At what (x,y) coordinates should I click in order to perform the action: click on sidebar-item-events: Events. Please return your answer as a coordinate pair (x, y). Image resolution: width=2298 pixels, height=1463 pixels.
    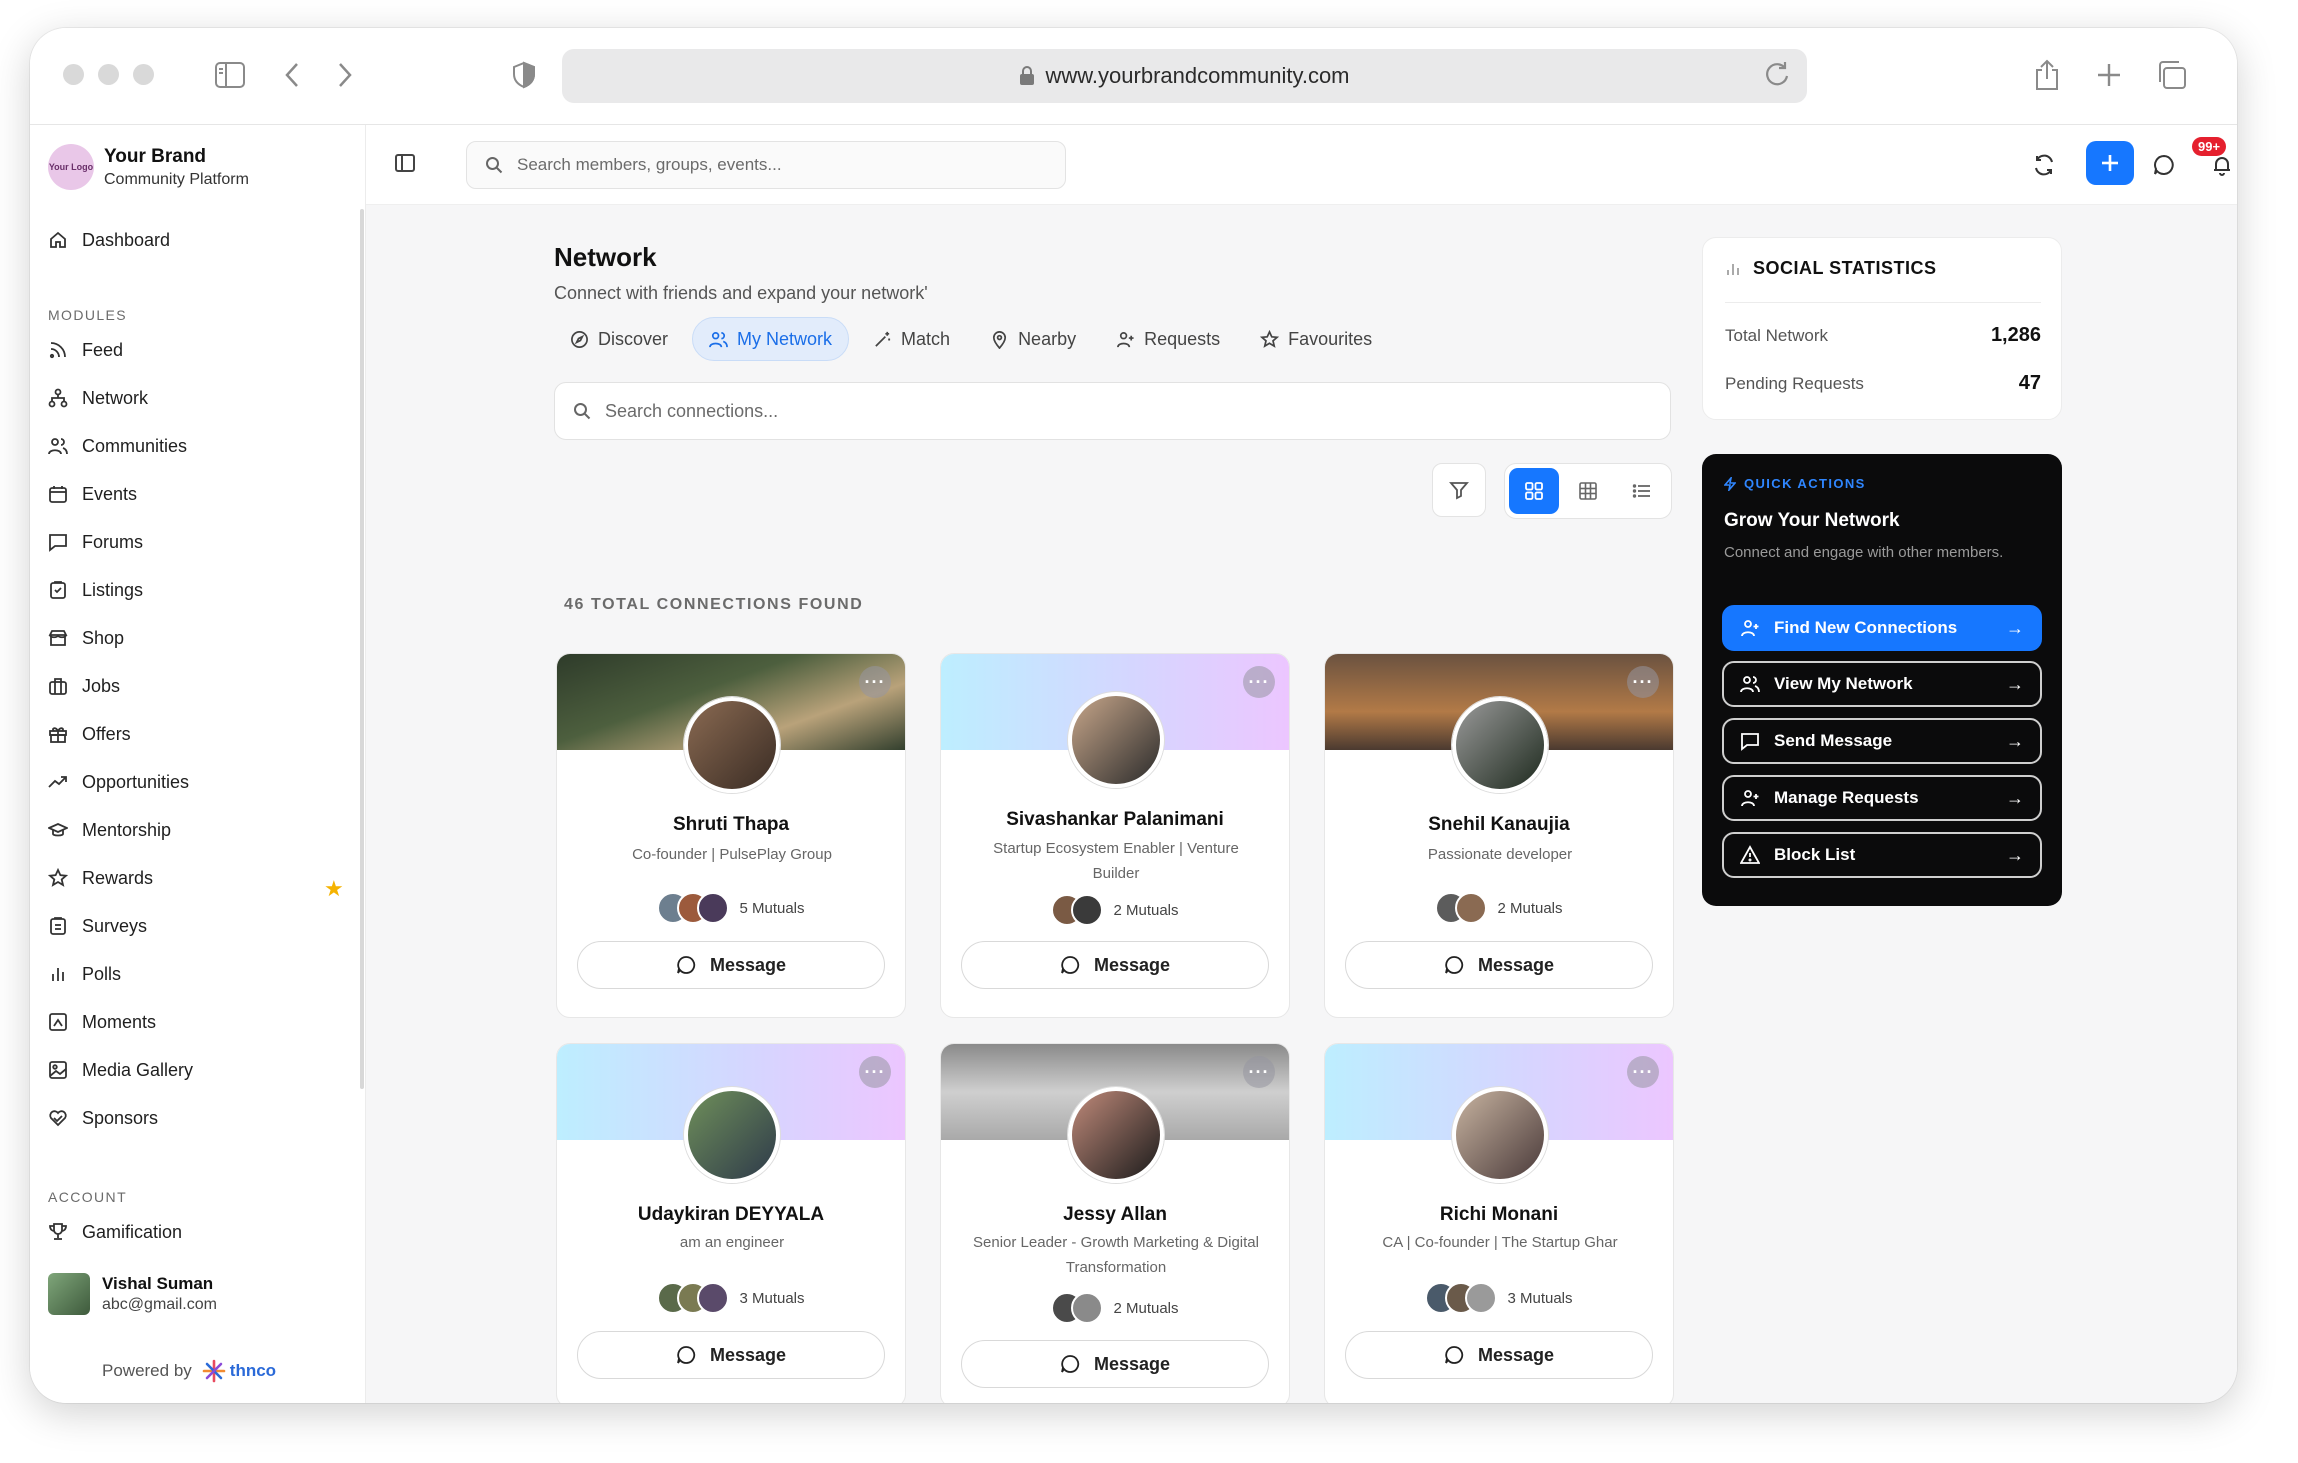
    Looking at the image, I should click on (92, 494).